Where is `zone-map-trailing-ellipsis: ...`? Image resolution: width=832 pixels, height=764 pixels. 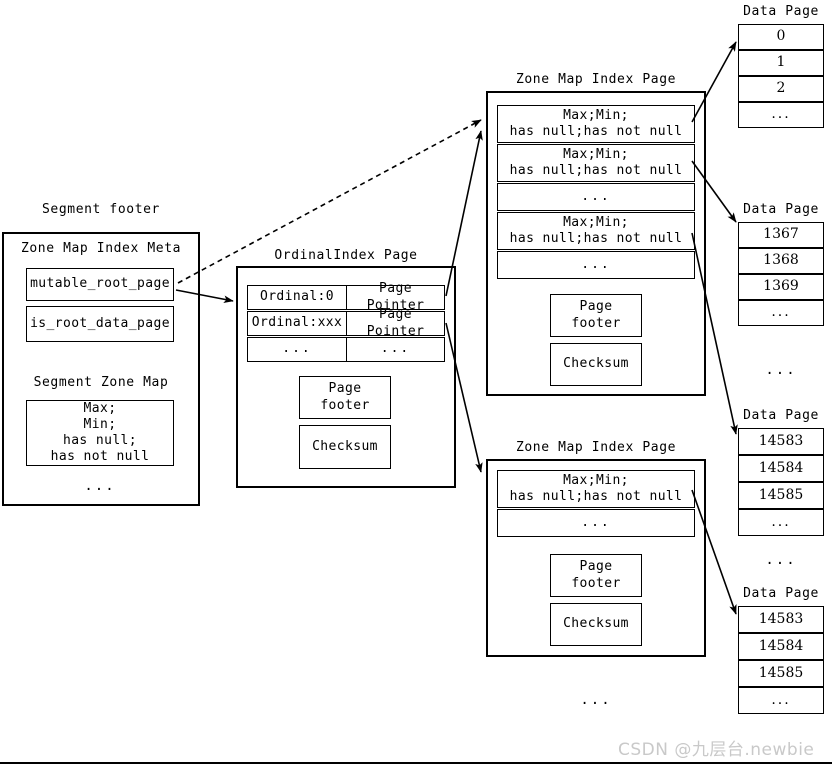 zone-map-trailing-ellipsis: ... is located at coordinates (596, 700).